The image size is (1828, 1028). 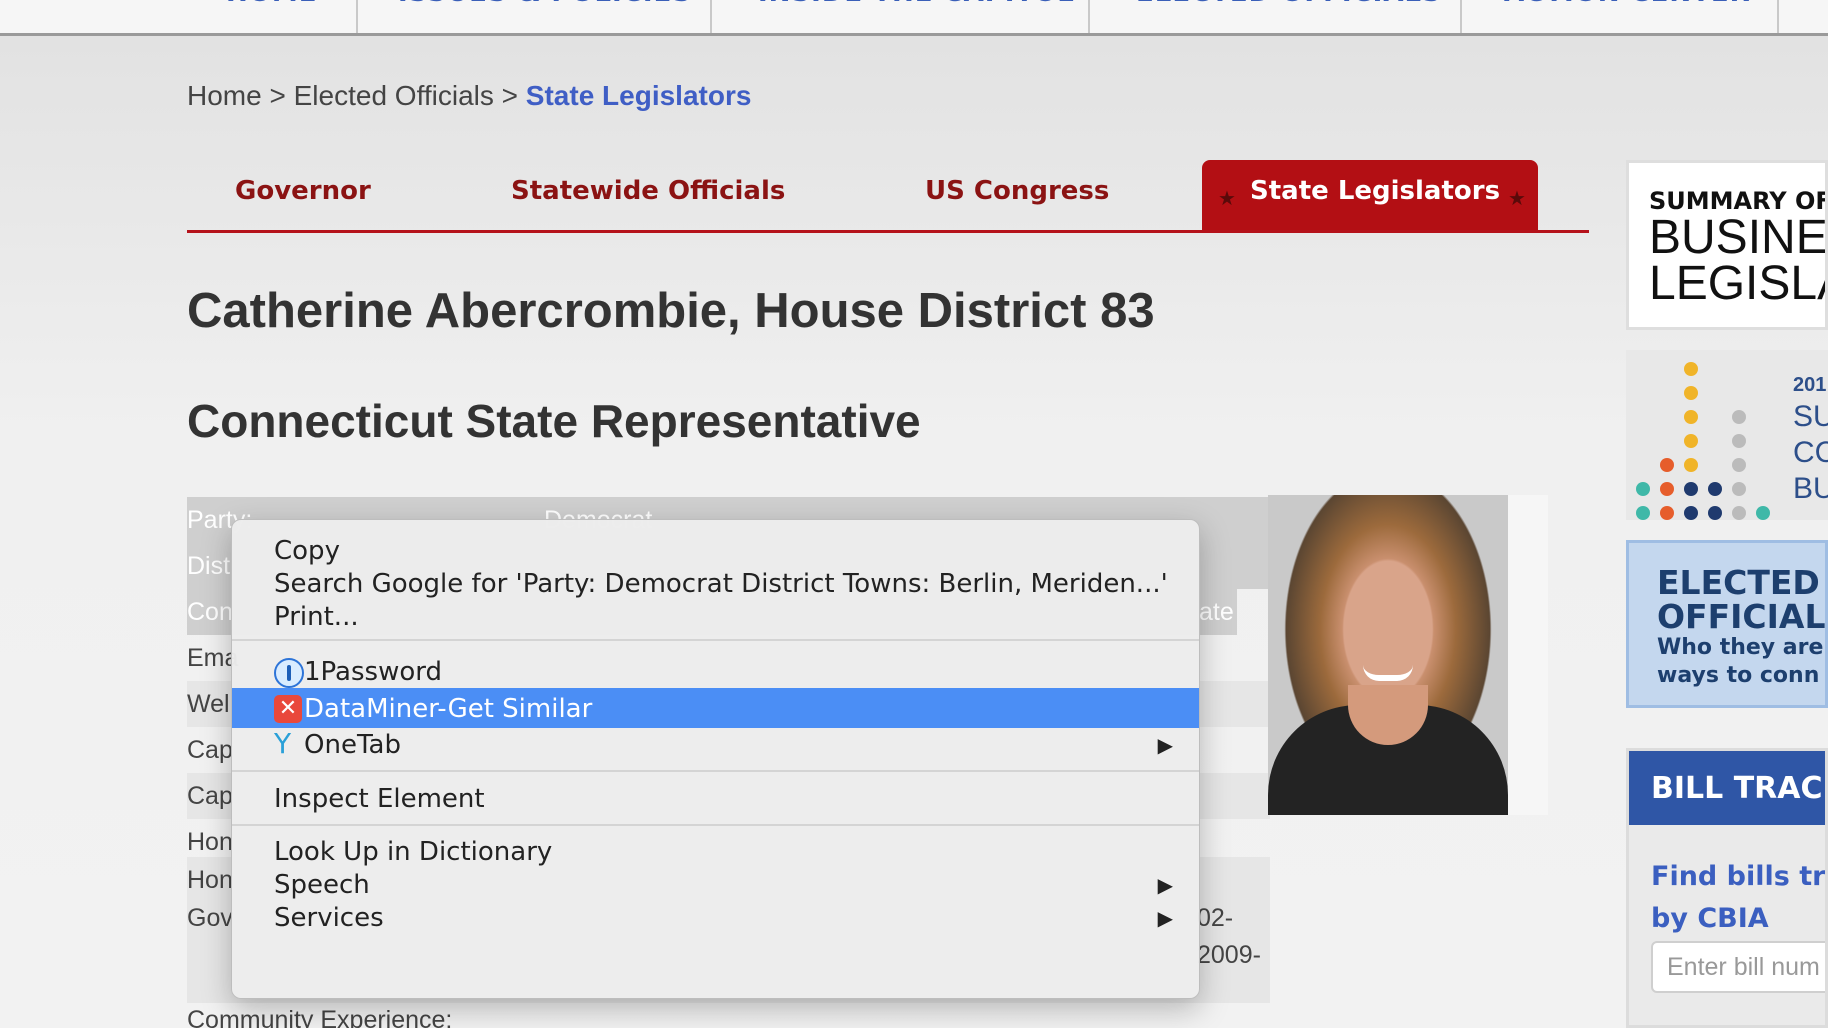 I want to click on tab-governor: Governor, so click(x=303, y=191).